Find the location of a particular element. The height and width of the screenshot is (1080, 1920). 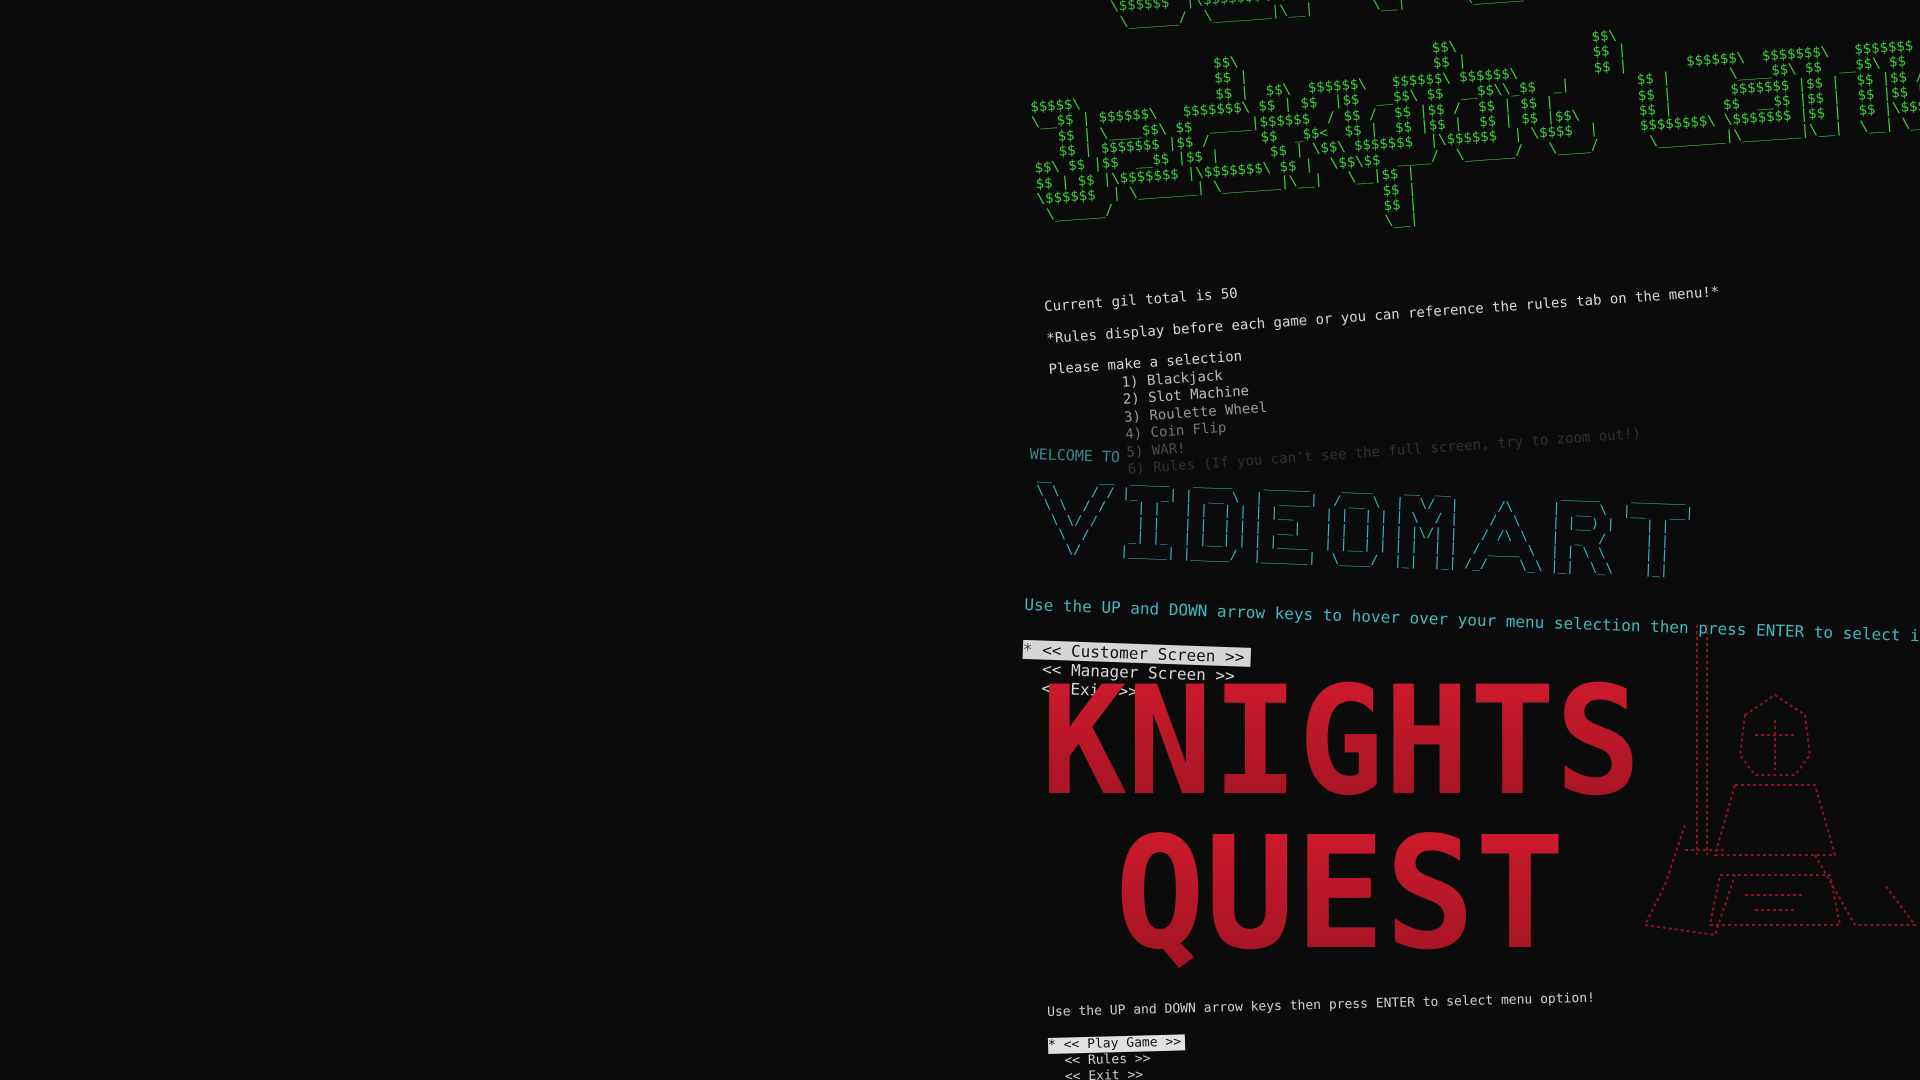

logo-line-quest: QUEST is located at coordinates (1340, 889).